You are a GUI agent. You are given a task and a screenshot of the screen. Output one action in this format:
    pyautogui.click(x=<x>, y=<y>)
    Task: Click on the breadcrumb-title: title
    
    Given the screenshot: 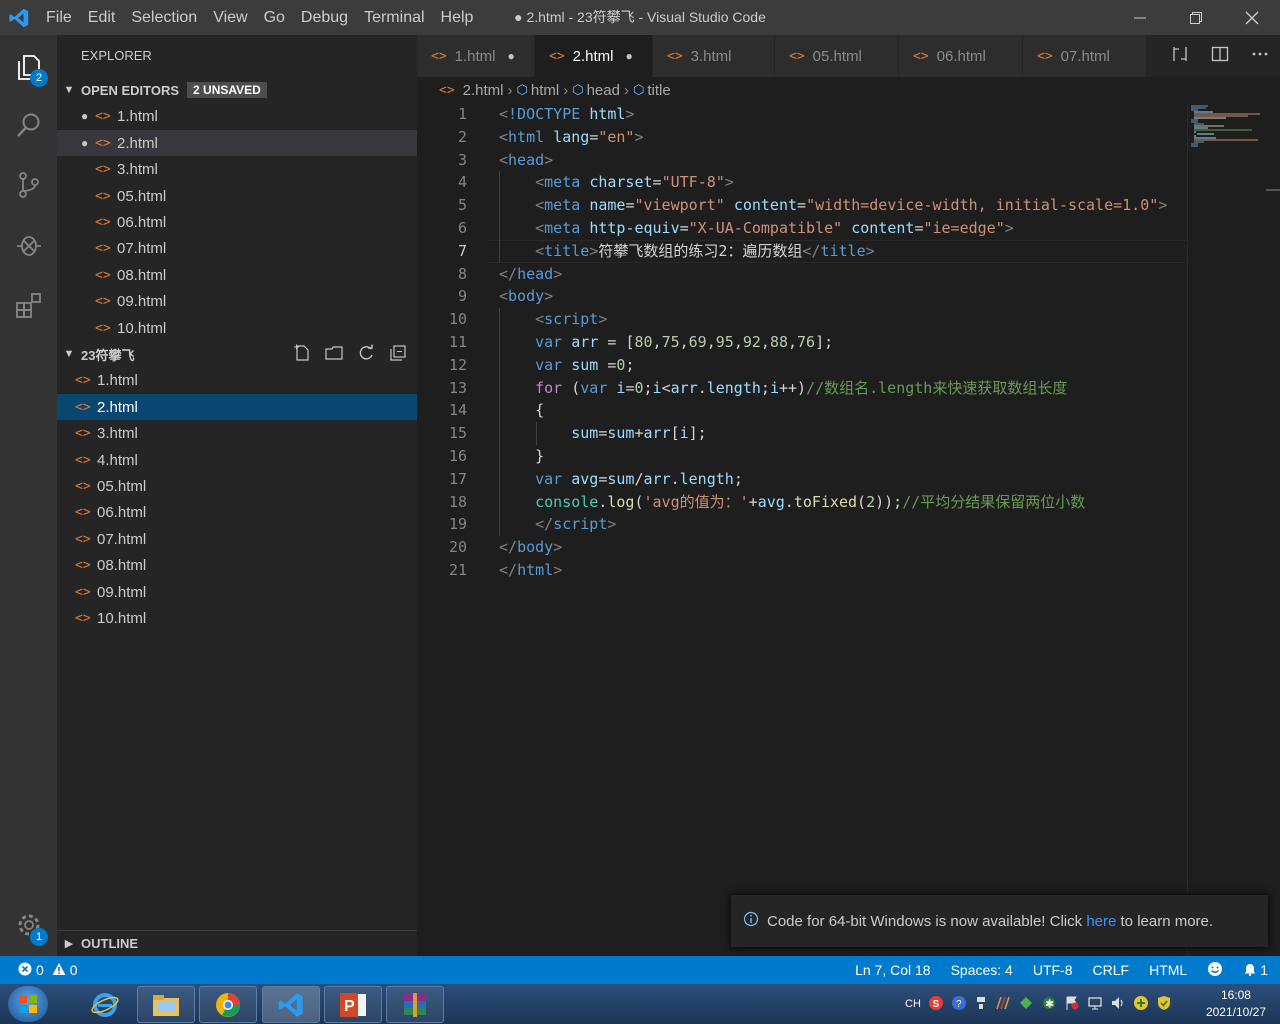 What is the action you would take?
    pyautogui.click(x=658, y=90)
    